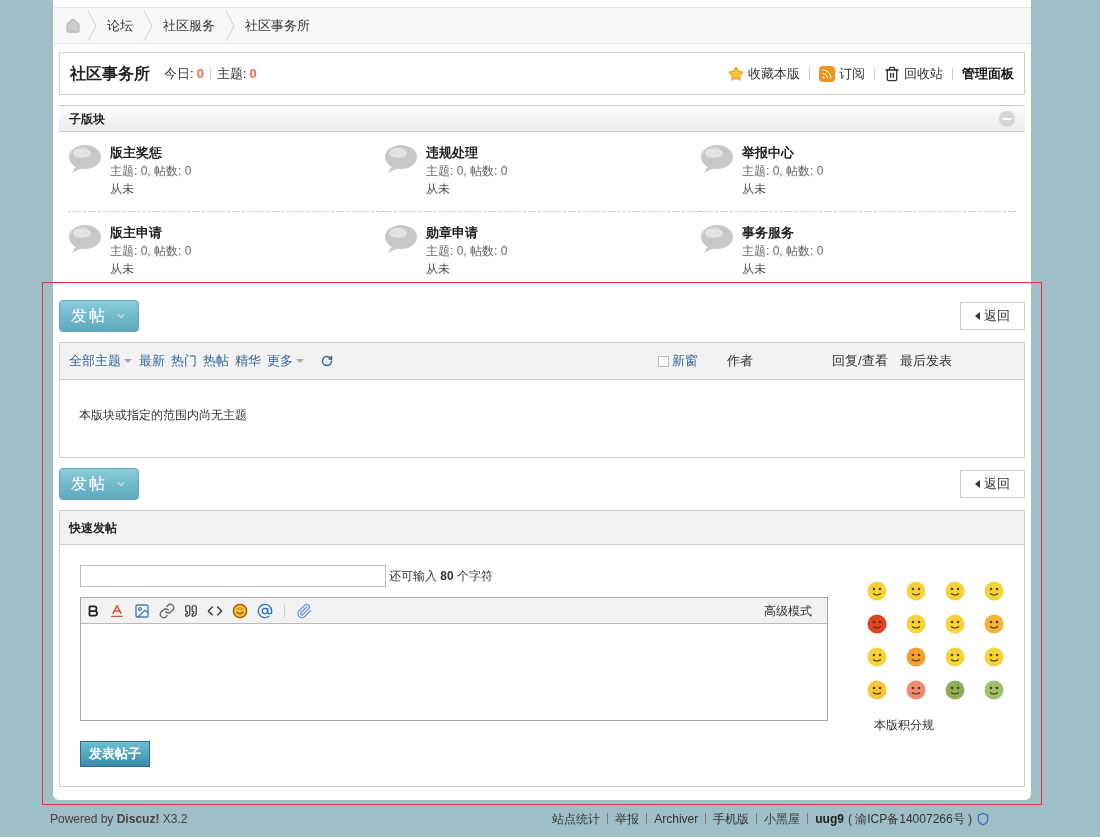  Describe the element at coordinates (740, 361) in the screenshot. I see `column-header: 作者` at that location.